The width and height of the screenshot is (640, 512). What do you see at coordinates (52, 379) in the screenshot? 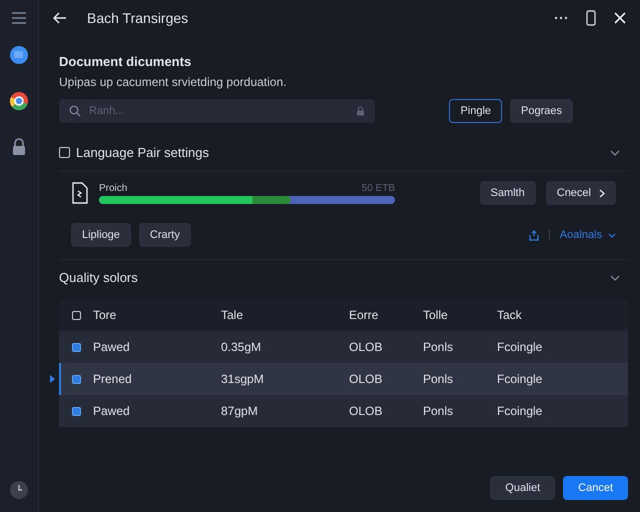
I see `row-marker-icon` at bounding box center [52, 379].